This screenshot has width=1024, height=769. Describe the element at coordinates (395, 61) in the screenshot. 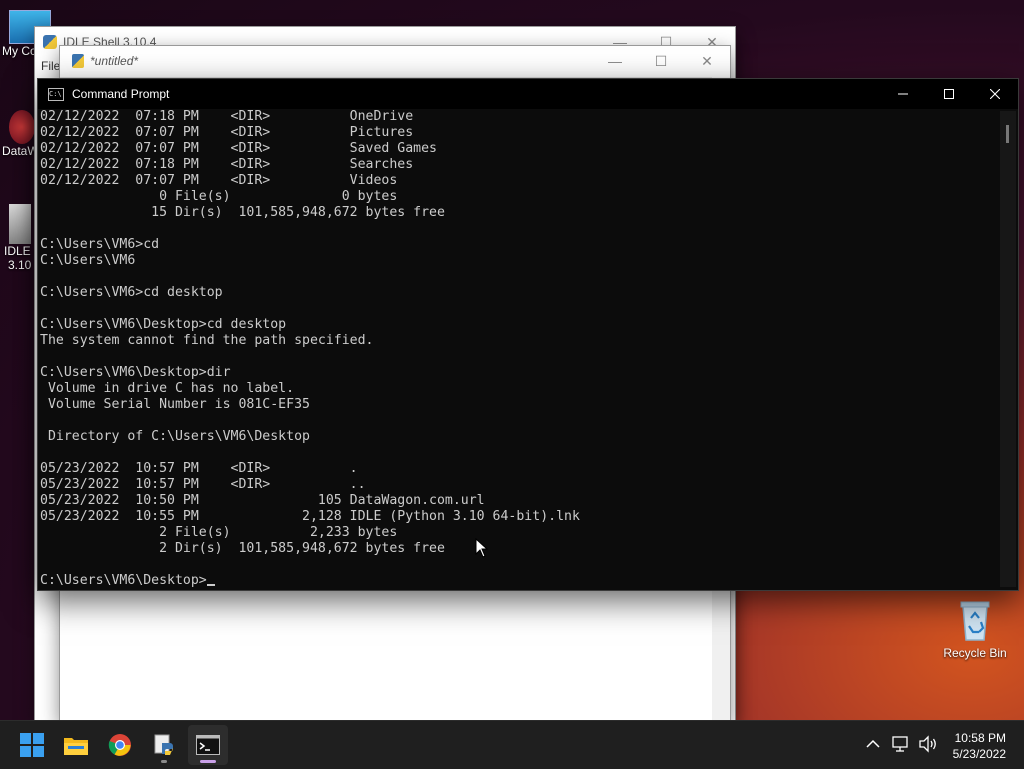

I see `untitled-titlebar: *untitled* — ☐ ✕` at that location.